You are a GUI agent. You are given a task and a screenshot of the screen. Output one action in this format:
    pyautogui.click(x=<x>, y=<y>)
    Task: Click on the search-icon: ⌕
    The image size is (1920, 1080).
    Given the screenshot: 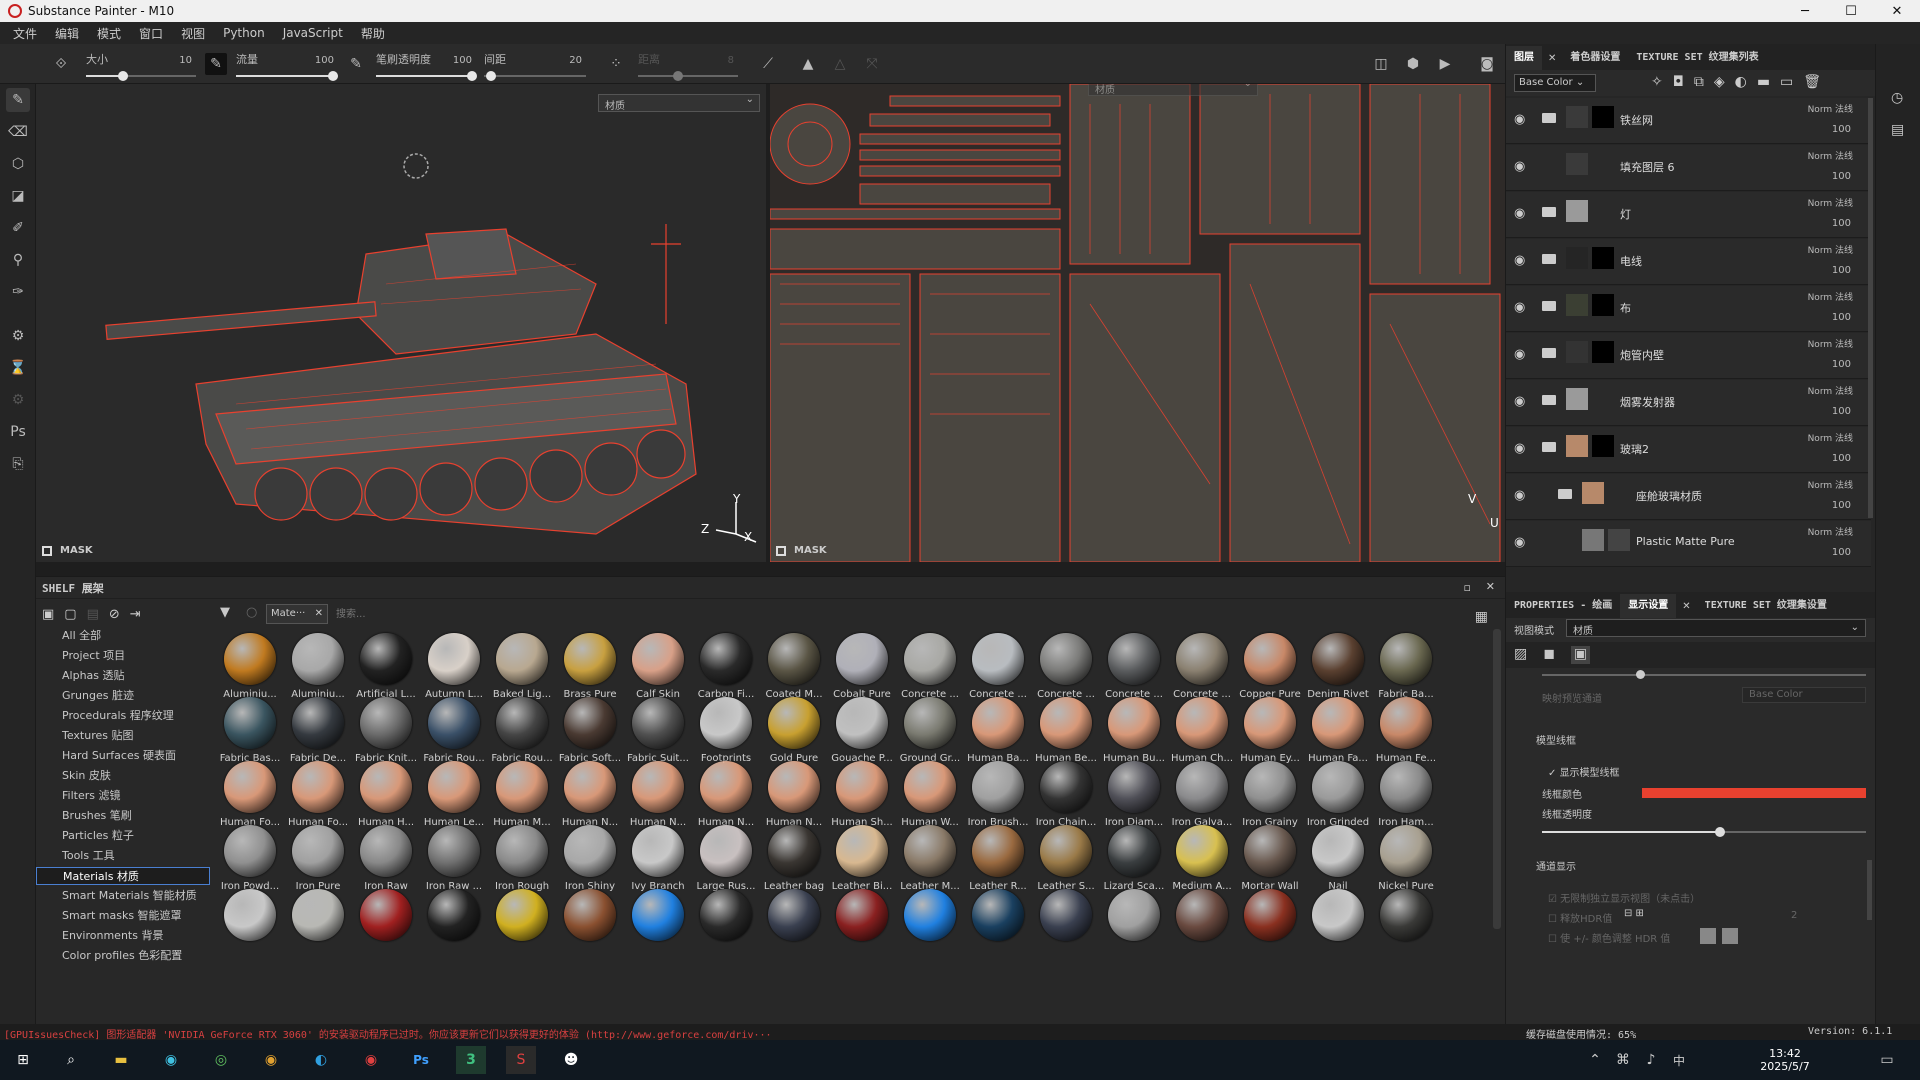 What is the action you would take?
    pyautogui.click(x=71, y=1060)
    